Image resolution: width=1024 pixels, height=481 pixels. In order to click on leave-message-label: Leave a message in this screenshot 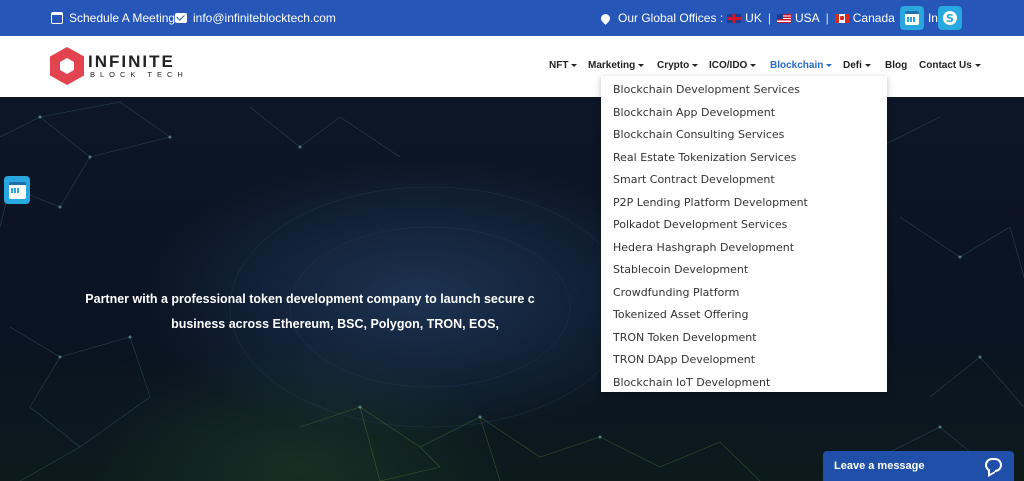, I will do `click(879, 466)`.